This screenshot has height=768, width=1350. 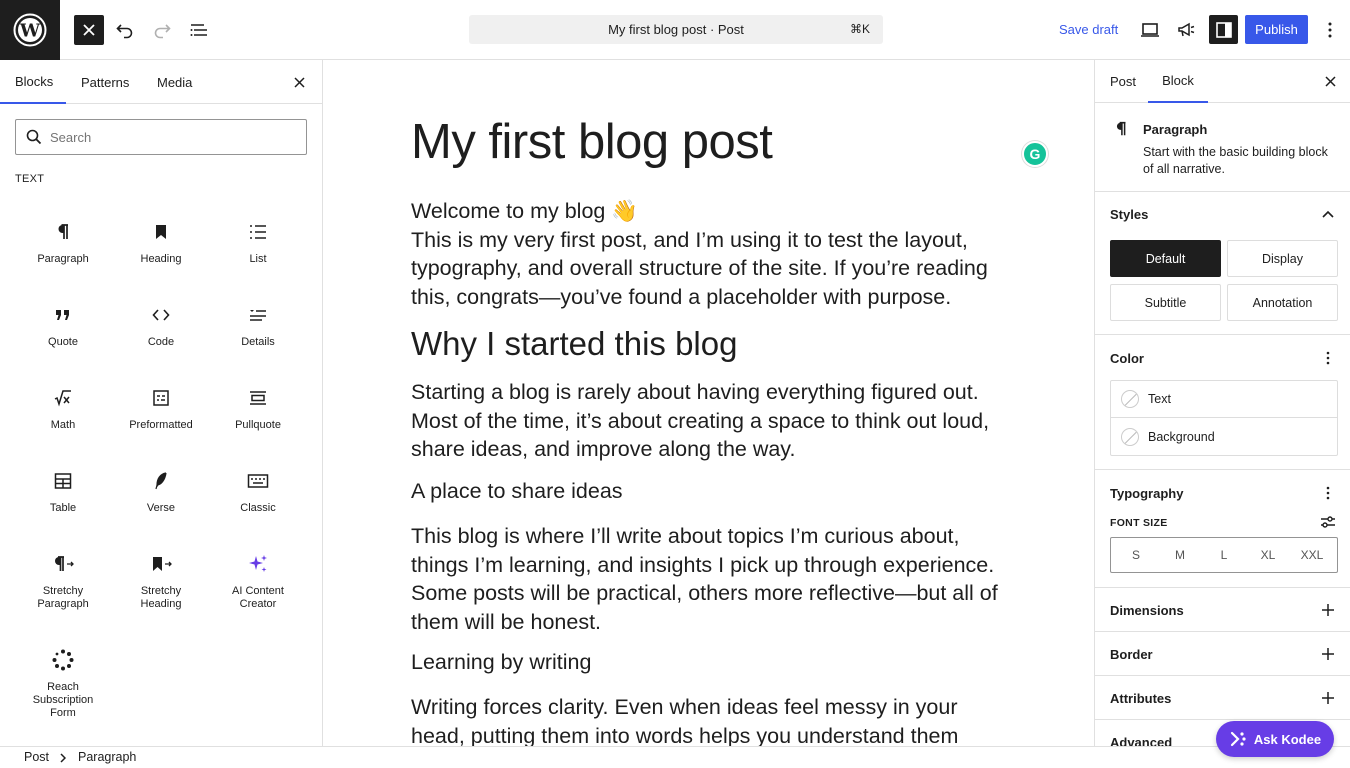 What do you see at coordinates (1287, 739) in the screenshot?
I see `ask-kodee-label: Ask Kodee` at bounding box center [1287, 739].